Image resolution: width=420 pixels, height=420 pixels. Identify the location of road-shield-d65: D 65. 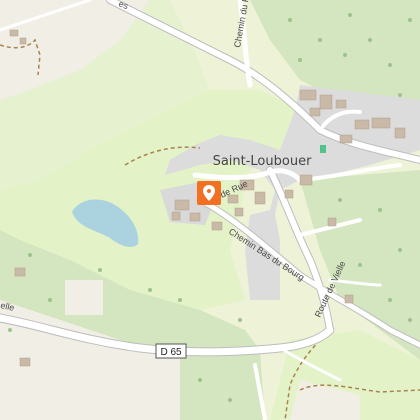
(171, 351).